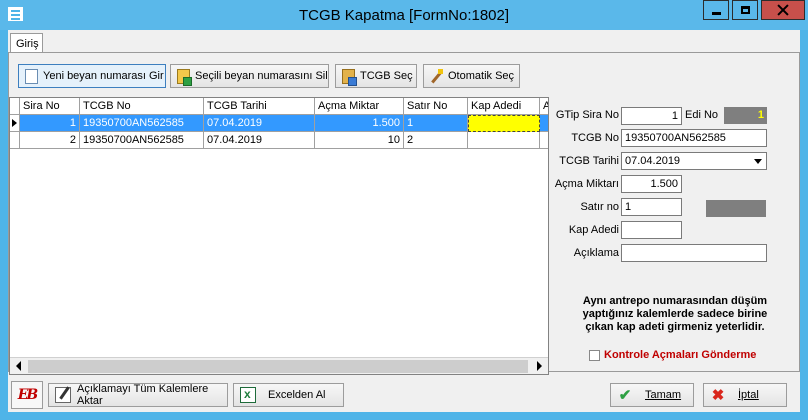 The height and width of the screenshot is (420, 808). I want to click on ok-label: Tamam, so click(663, 395).